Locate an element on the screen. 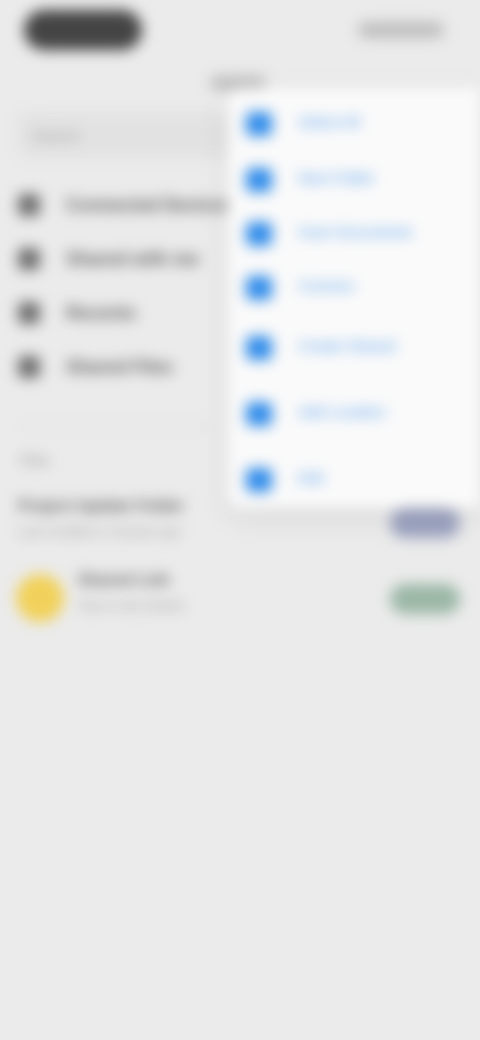 The height and width of the screenshot is (1040, 480). dynamic-island is located at coordinates (83, 30).